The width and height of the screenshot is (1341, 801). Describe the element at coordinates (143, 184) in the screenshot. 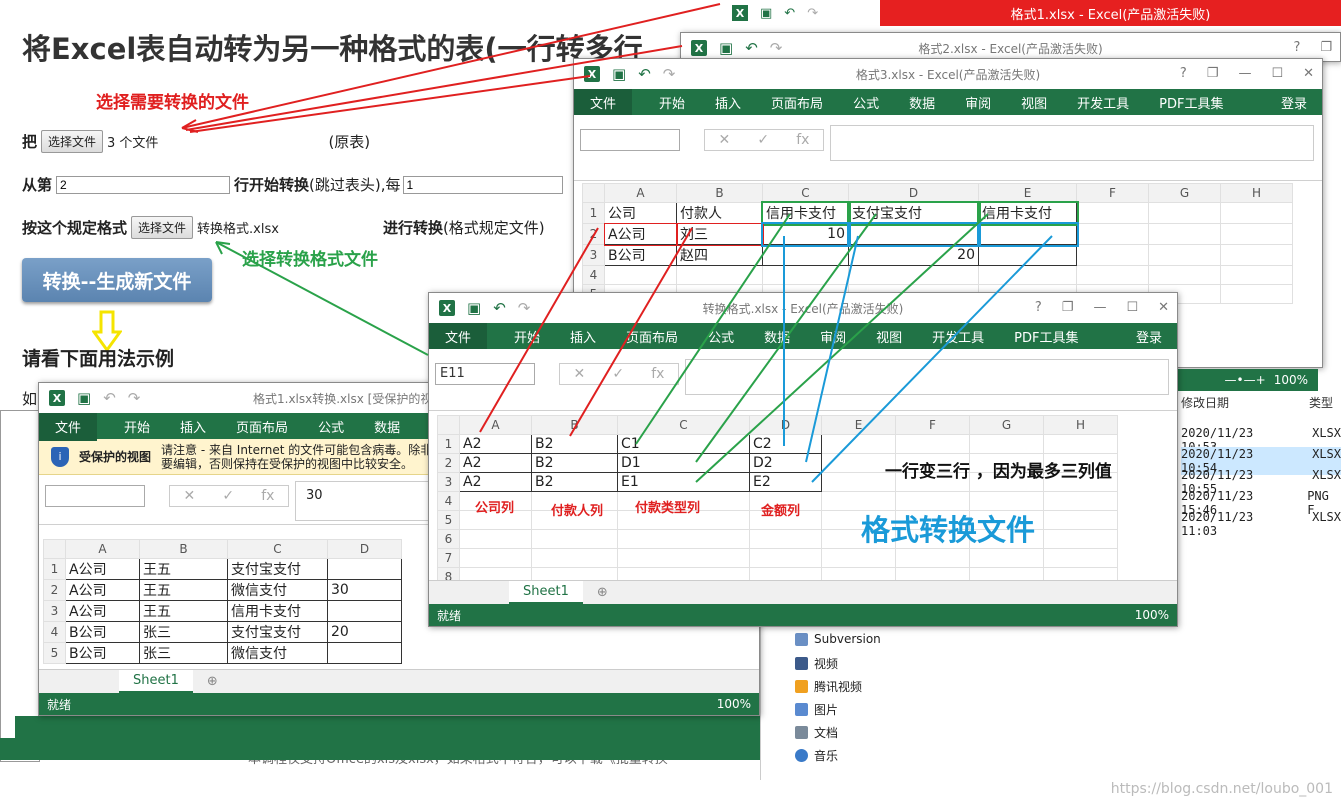

I see `start-row-input` at that location.